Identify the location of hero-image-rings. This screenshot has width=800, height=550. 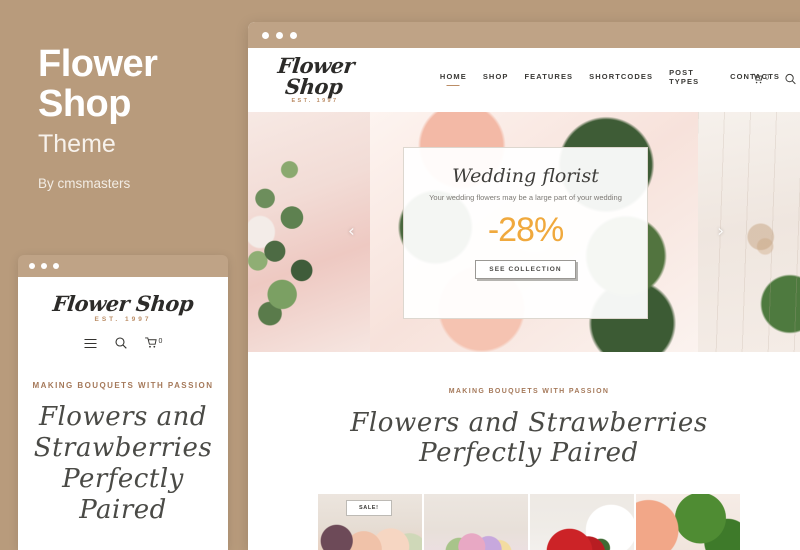
(749, 232).